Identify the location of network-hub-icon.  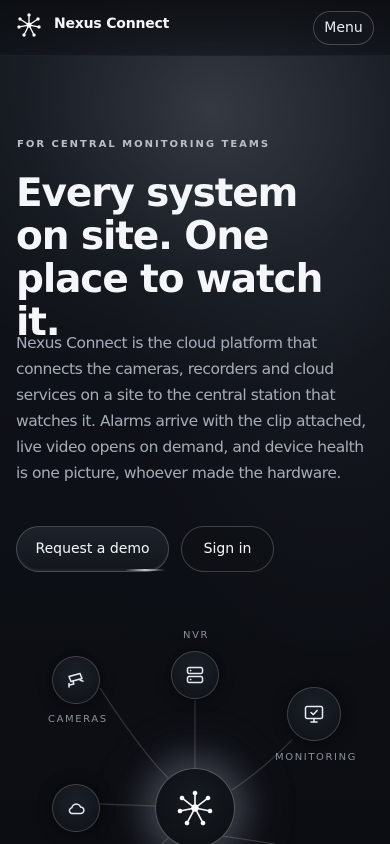
(195, 808).